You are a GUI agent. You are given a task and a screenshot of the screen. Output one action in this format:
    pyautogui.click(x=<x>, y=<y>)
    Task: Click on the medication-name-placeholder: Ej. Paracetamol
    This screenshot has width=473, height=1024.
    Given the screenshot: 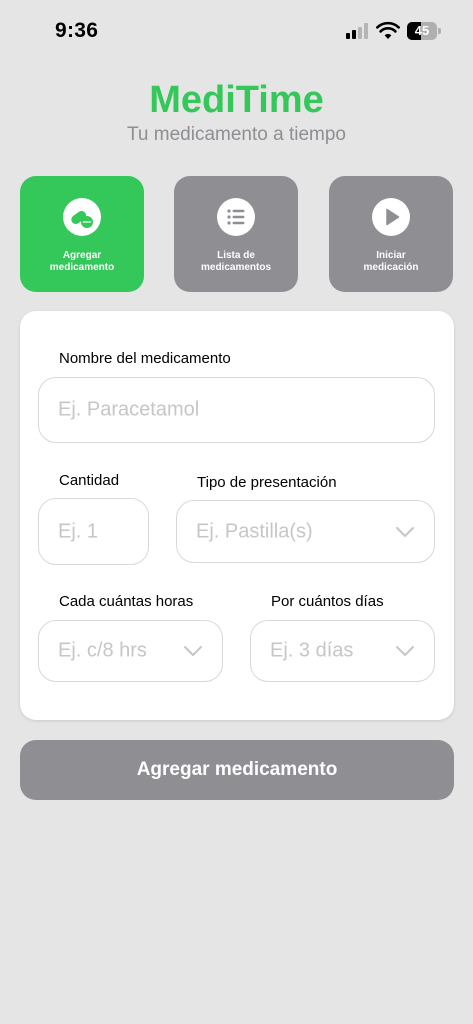 What is the action you would take?
    pyautogui.click(x=129, y=409)
    